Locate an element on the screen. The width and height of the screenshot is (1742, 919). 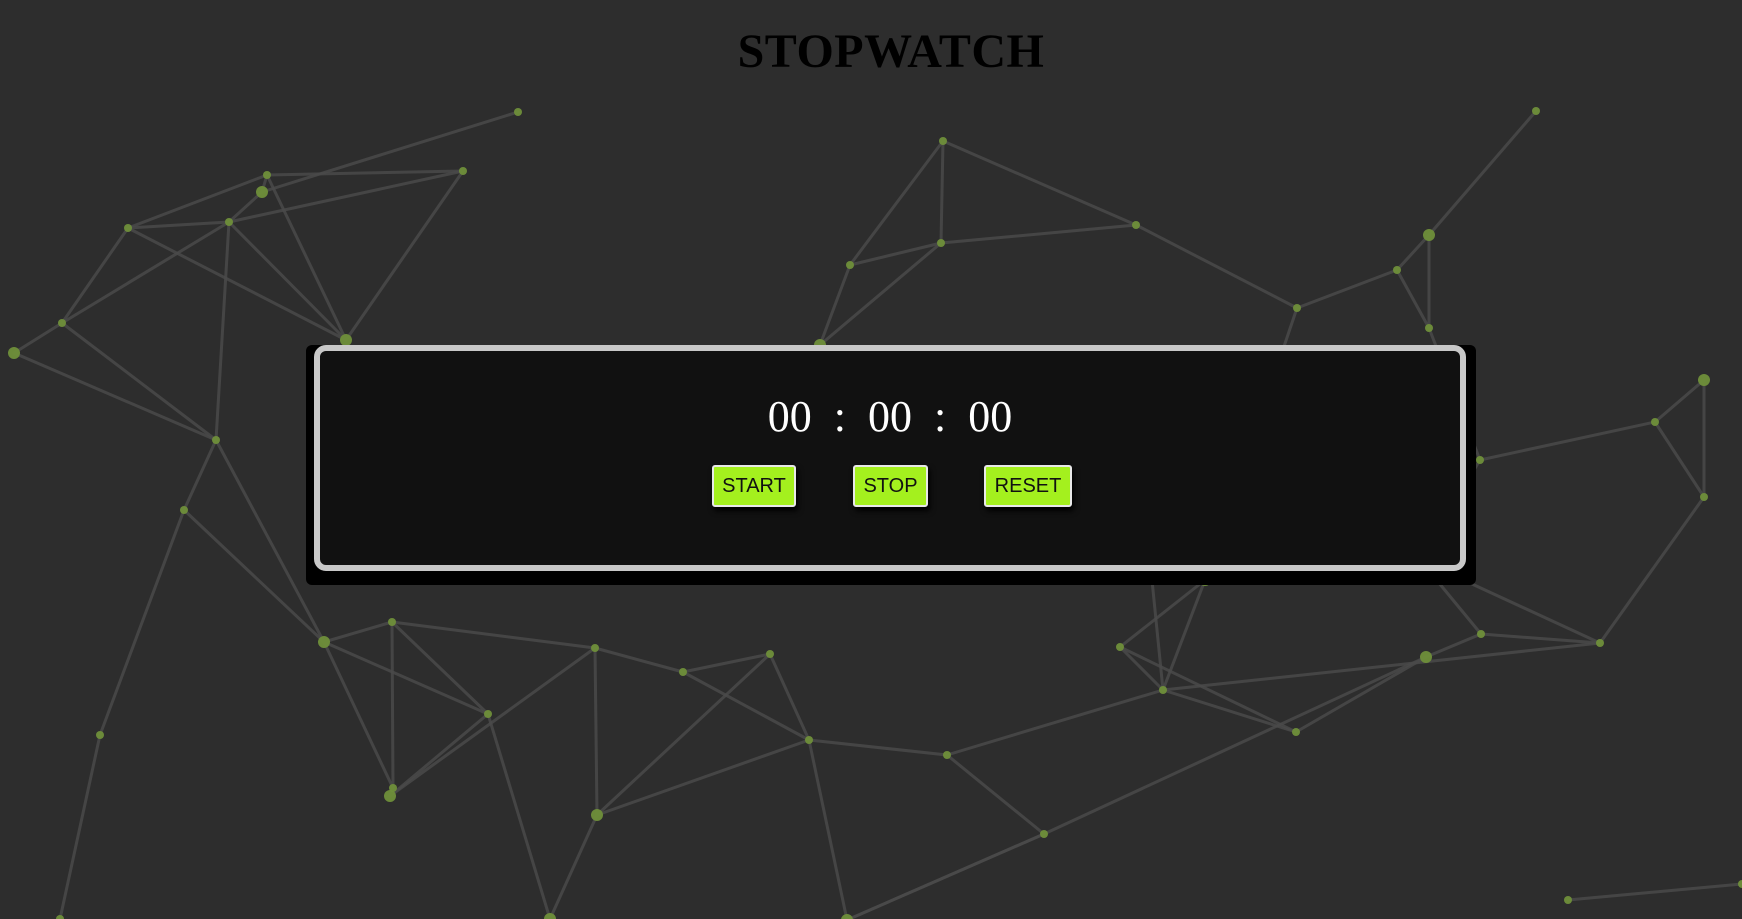
time-display: 00 : 00 : 00 is located at coordinates (890, 416).